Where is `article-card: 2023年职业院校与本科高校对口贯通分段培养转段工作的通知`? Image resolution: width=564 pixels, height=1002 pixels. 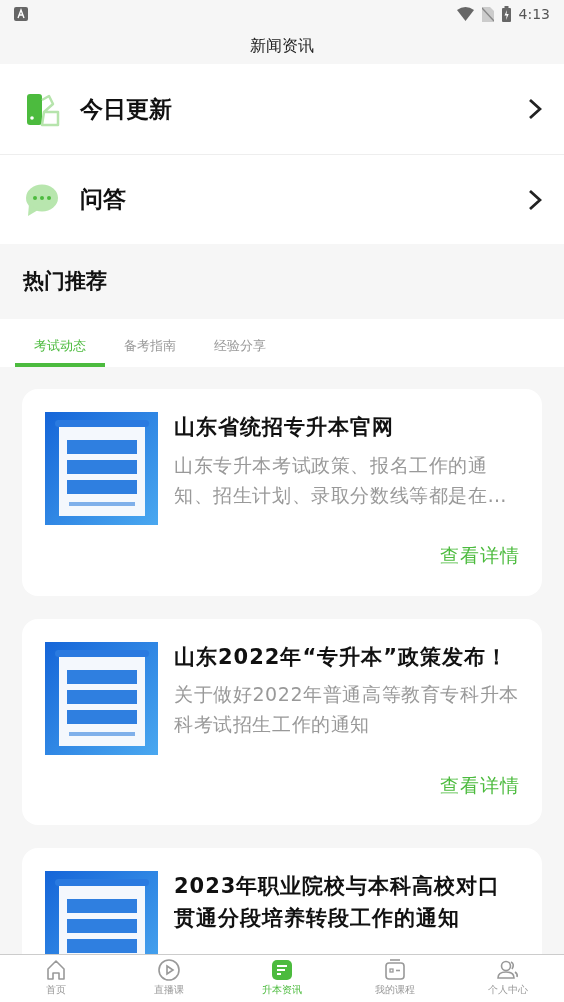 article-card: 2023年职业院校与本科高校对口贯通分段培养转段工作的通知 is located at coordinates (282, 901).